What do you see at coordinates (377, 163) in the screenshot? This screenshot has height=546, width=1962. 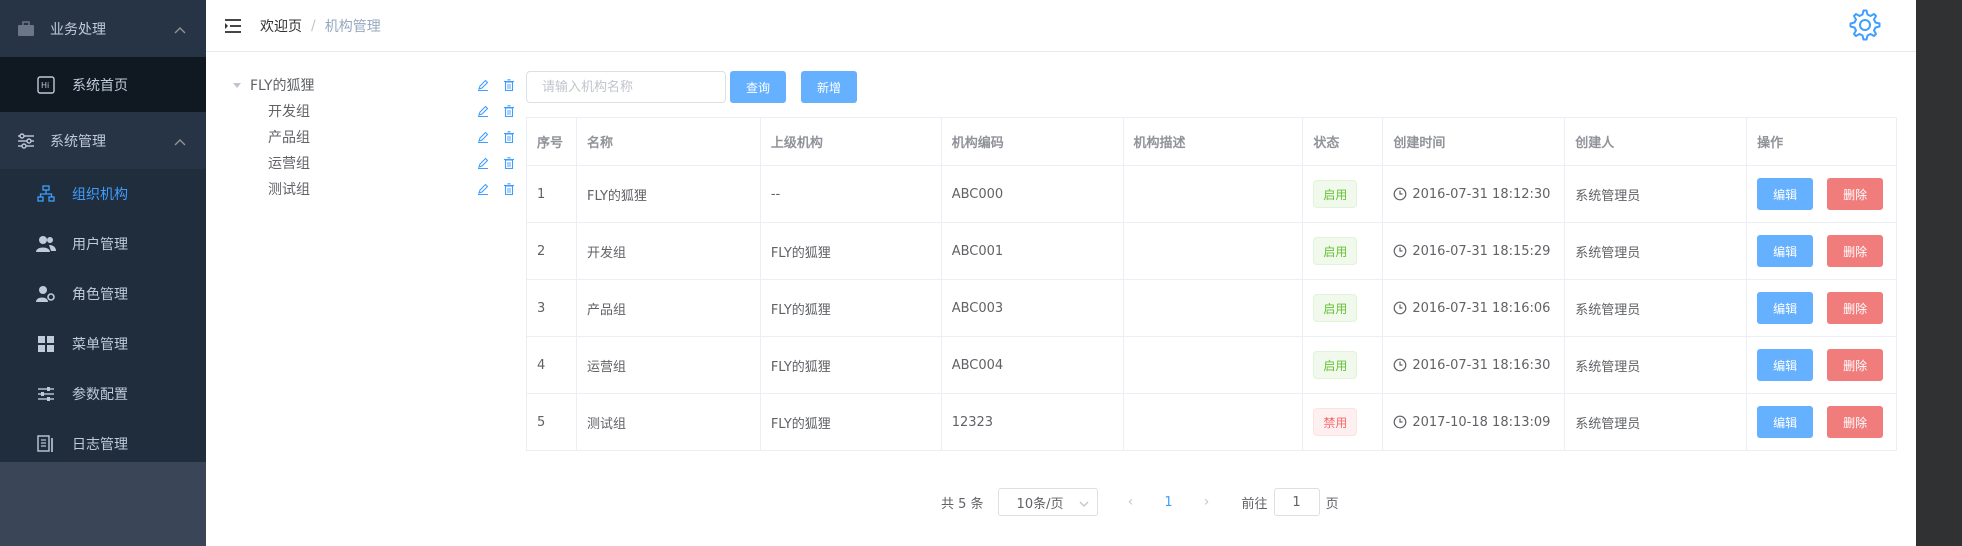 I see `tree-node-child: 运营组` at bounding box center [377, 163].